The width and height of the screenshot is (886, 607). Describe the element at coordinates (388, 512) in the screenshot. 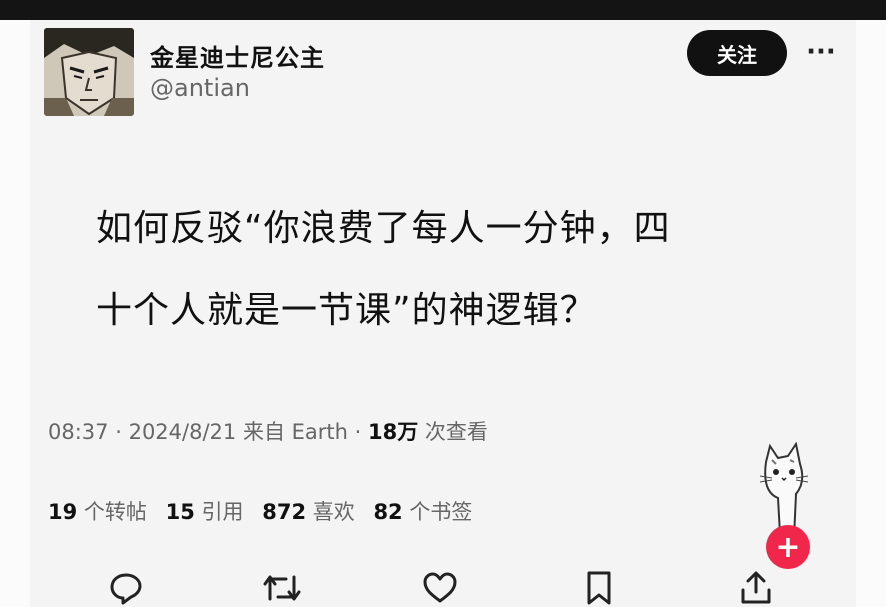

I see `bookmarks-count: 82` at that location.